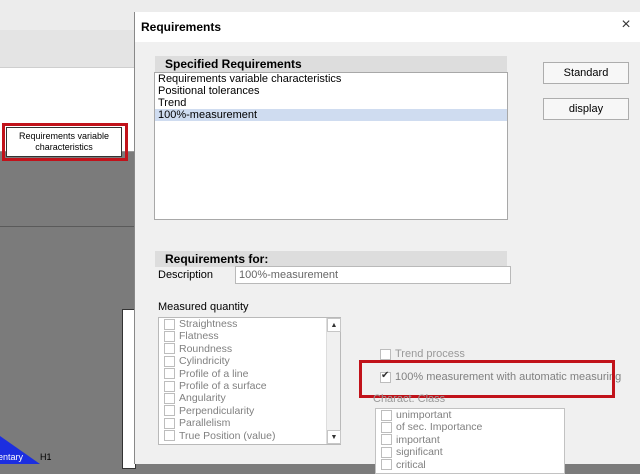 The height and width of the screenshot is (474, 640). Describe the element at coordinates (331, 103) in the screenshot. I see `list-item: Trend` at that location.